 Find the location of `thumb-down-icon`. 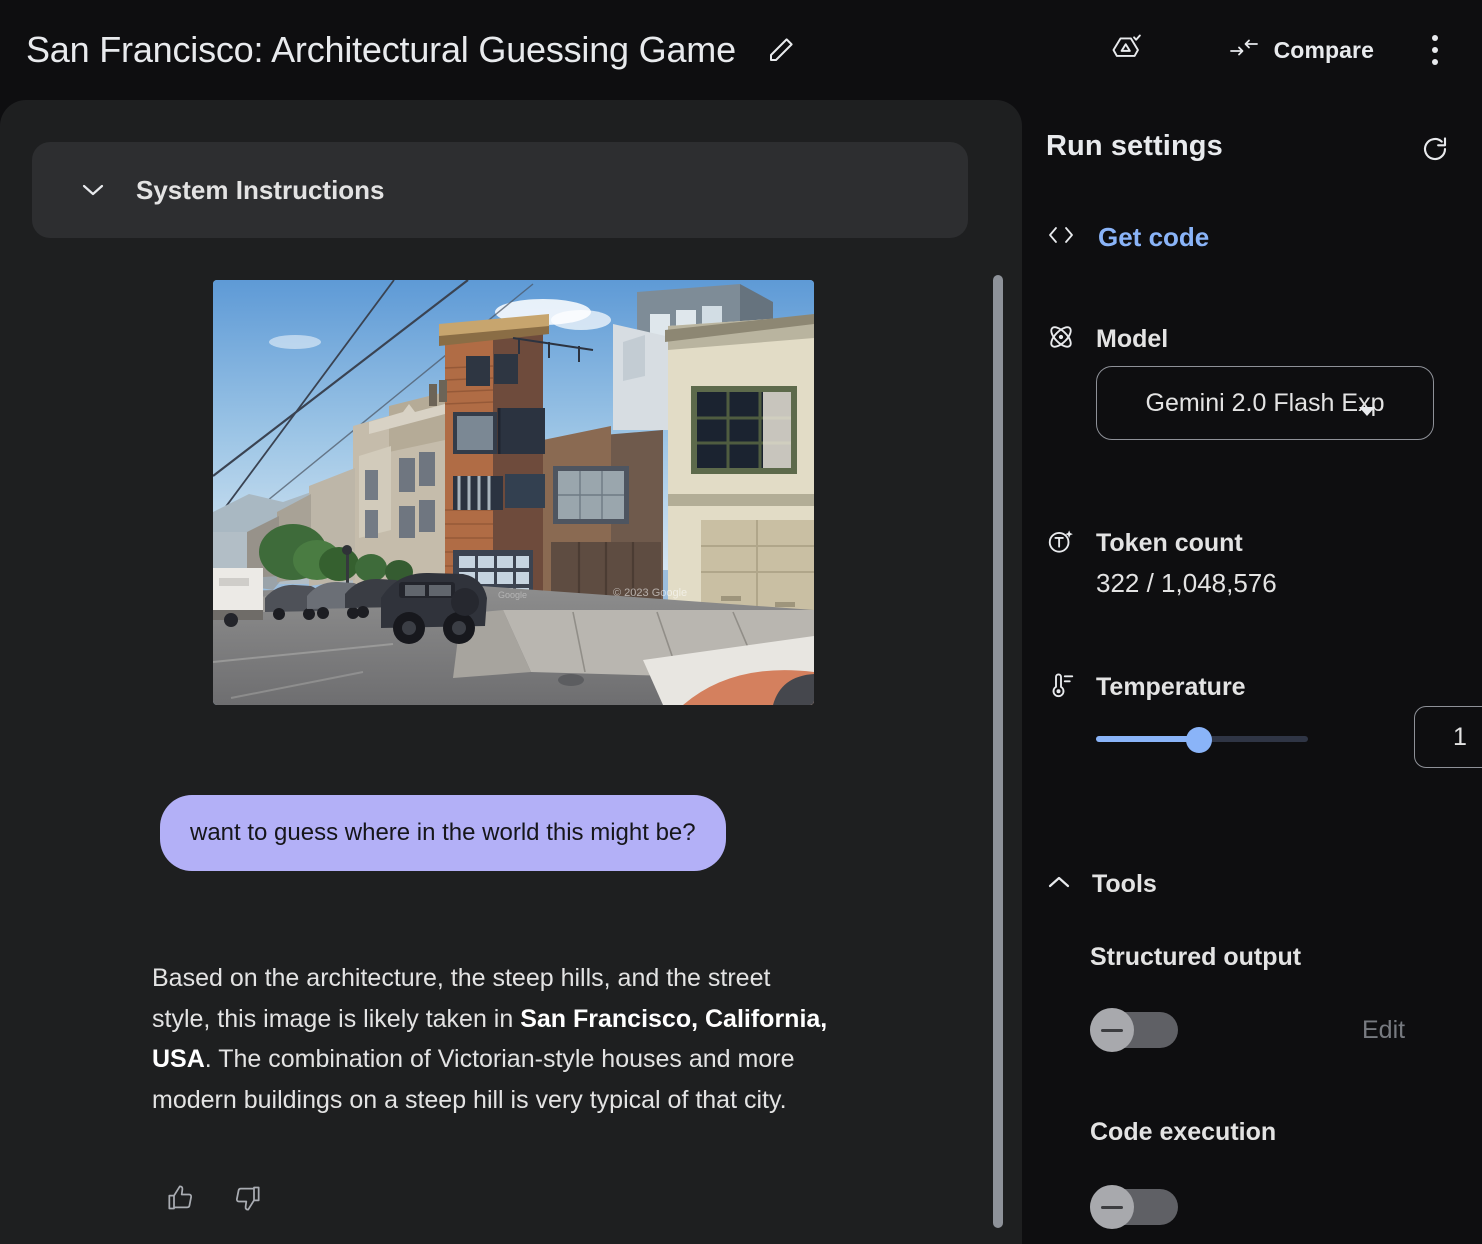

thumb-down-icon is located at coordinates (247, 1198).